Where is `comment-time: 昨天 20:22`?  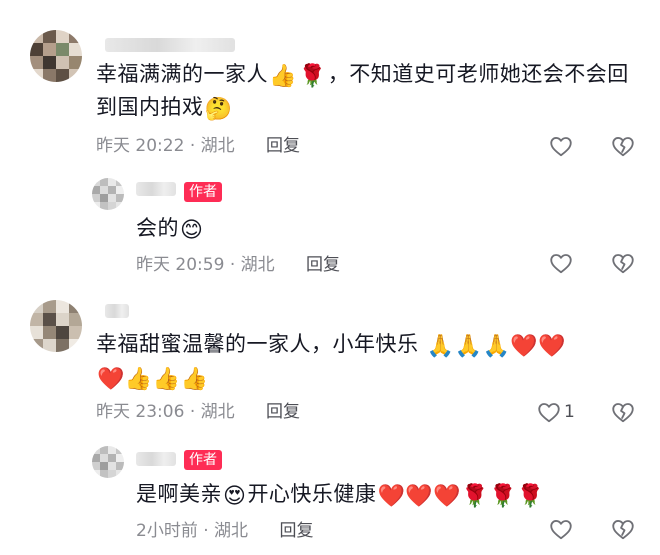
comment-time: 昨天 20:22 is located at coordinates (140, 146).